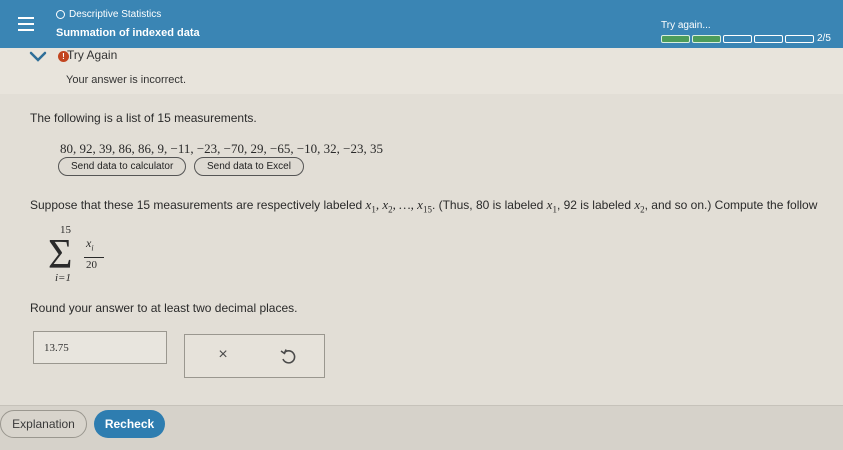  Describe the element at coordinates (60, 14) in the screenshot. I see `topic-circle-icon` at that location.